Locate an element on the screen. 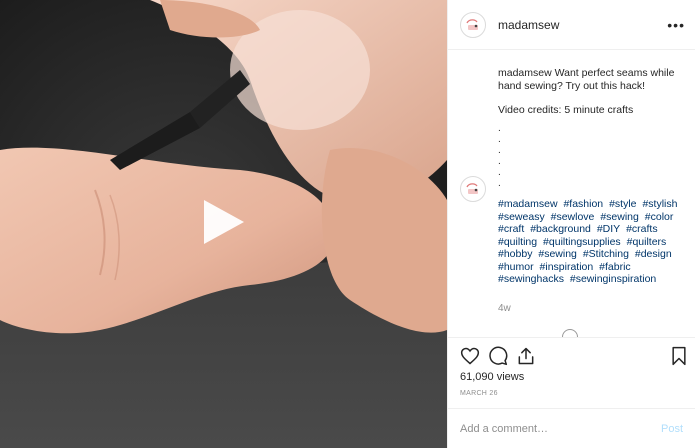  hashtag-link: #quilting is located at coordinates (517, 242).